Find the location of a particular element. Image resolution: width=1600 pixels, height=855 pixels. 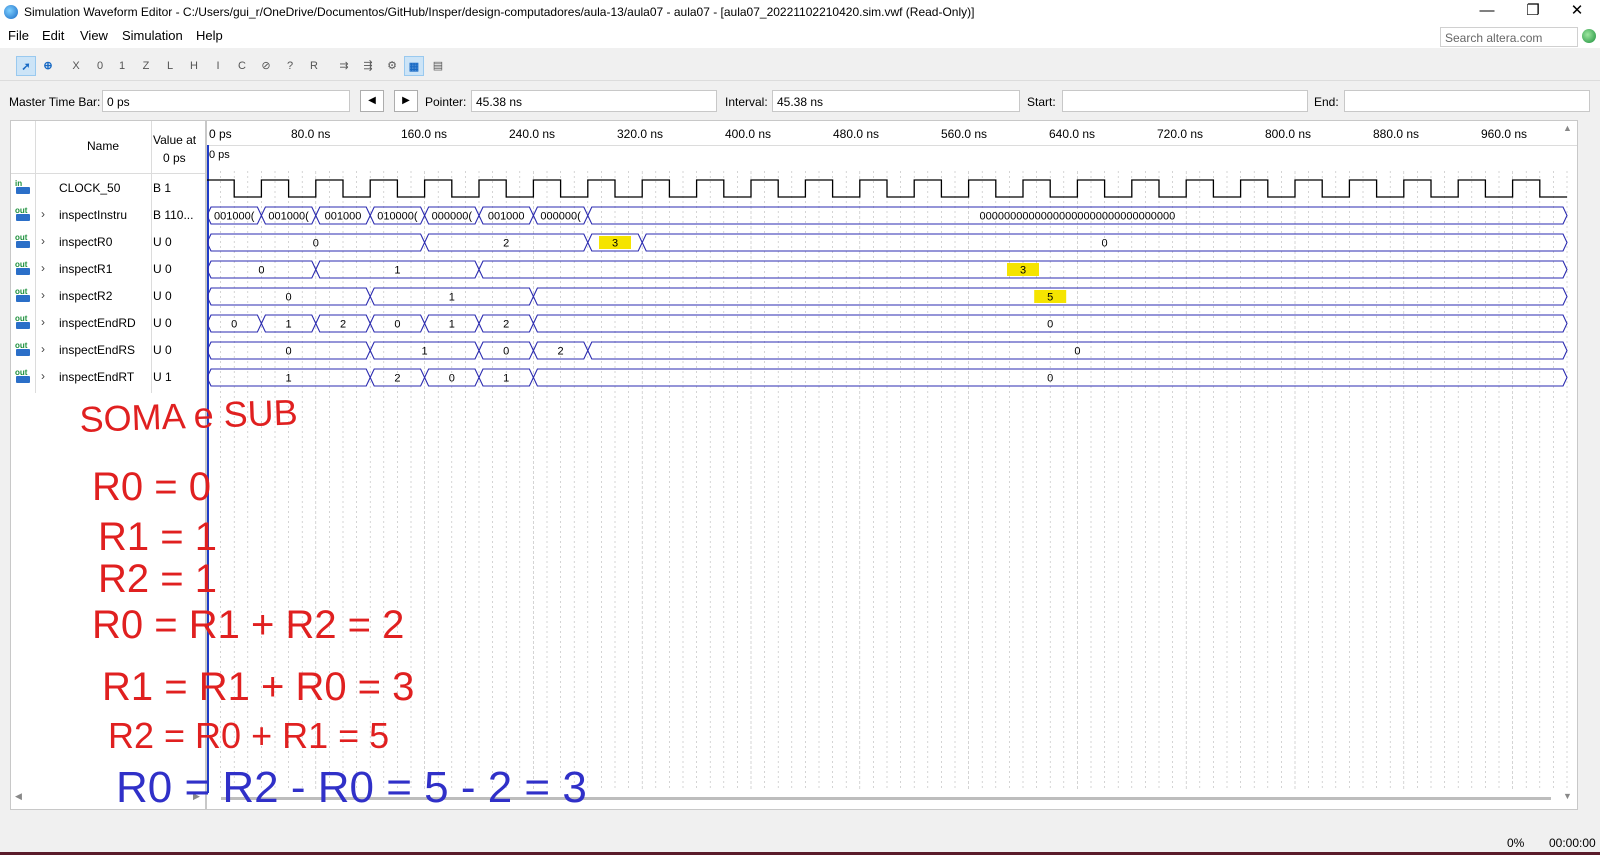

annotation-red: R1 = 1 is located at coordinates (157, 537).